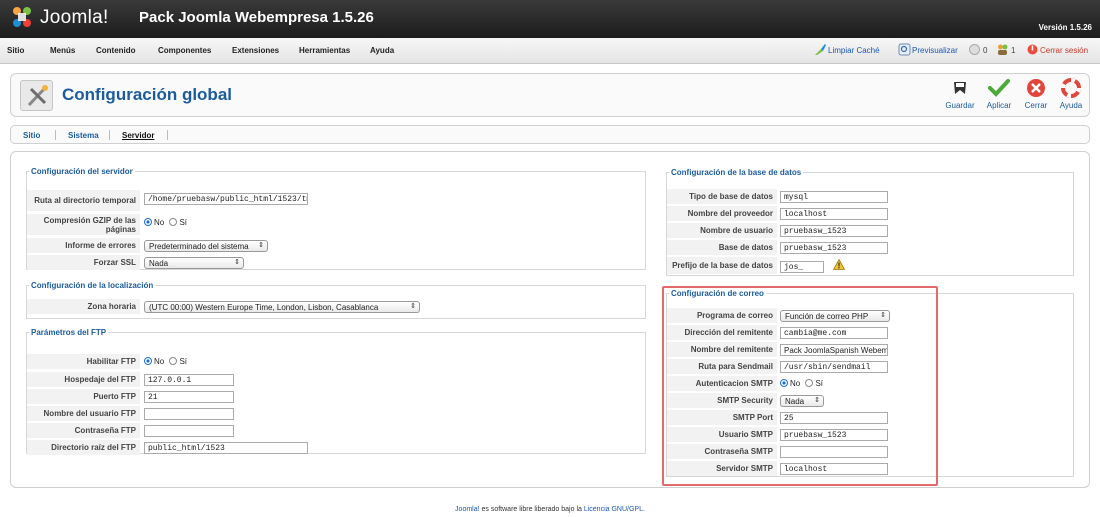 This screenshot has width=1100, height=517. What do you see at coordinates (189, 431) in the screenshot?
I see `ftp-pass-input` at bounding box center [189, 431].